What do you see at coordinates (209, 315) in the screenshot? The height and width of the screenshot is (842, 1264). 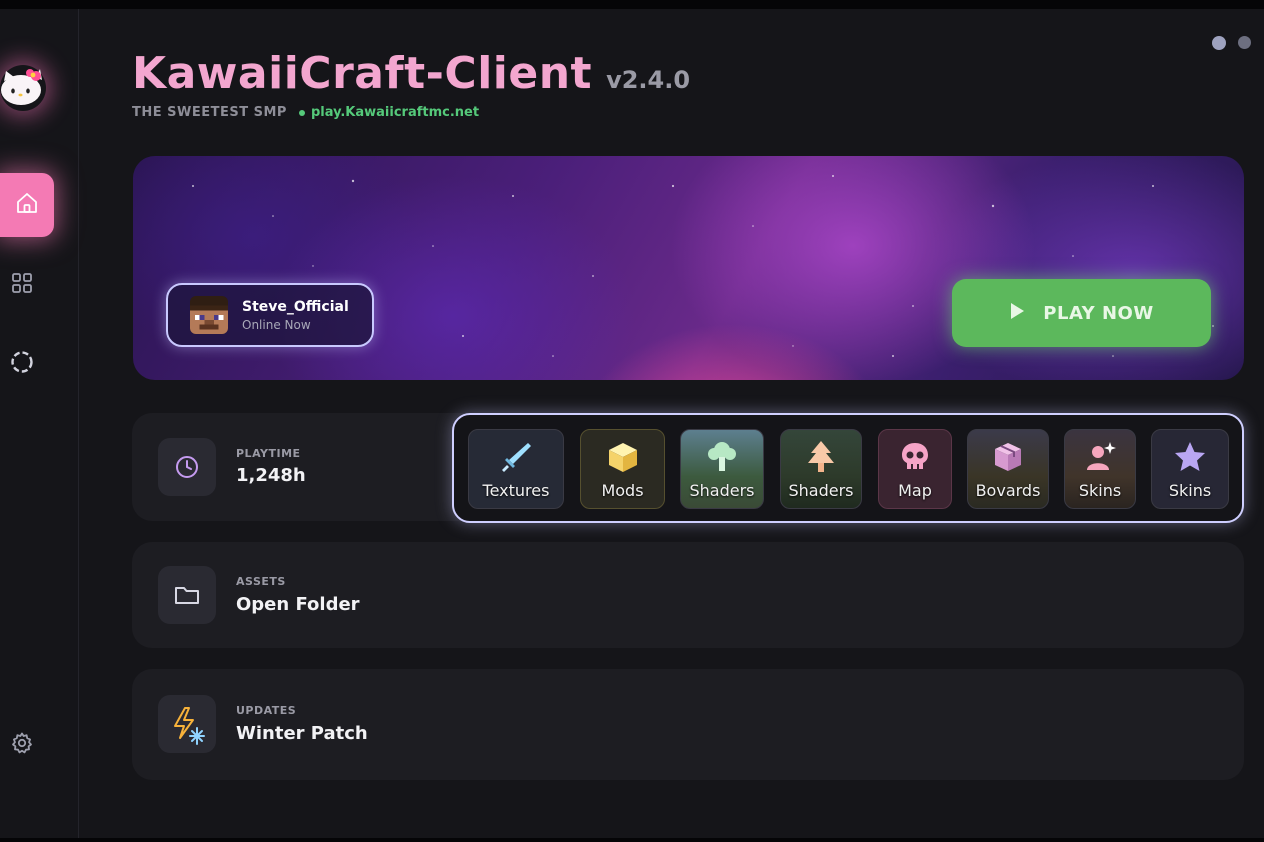 I see `avatar` at bounding box center [209, 315].